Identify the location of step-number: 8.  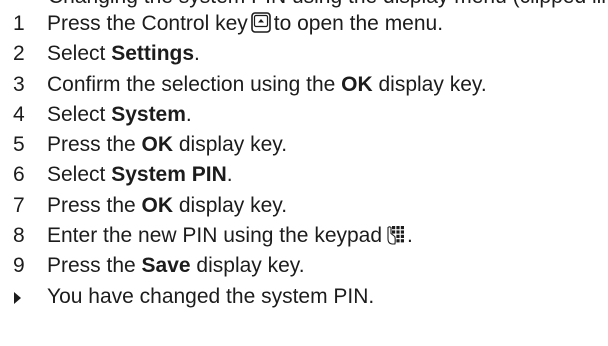
(19, 236).